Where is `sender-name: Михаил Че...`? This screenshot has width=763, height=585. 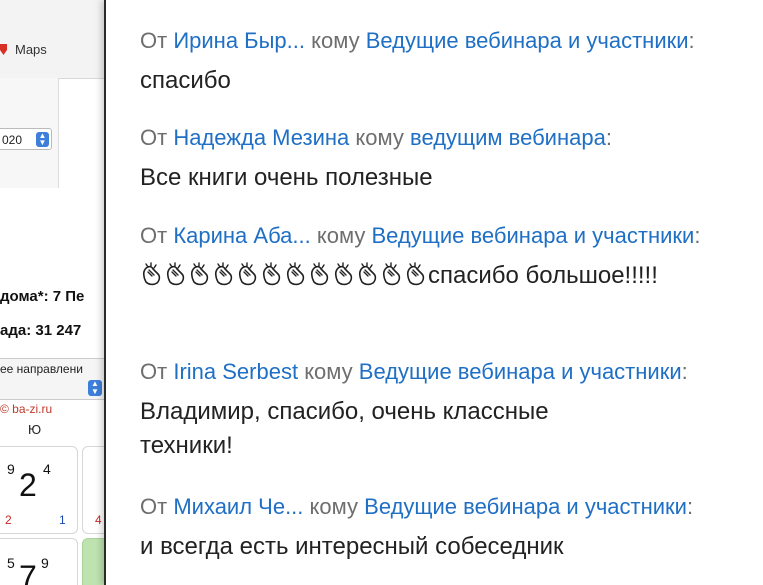
sender-name: Михаил Че... is located at coordinates (238, 506).